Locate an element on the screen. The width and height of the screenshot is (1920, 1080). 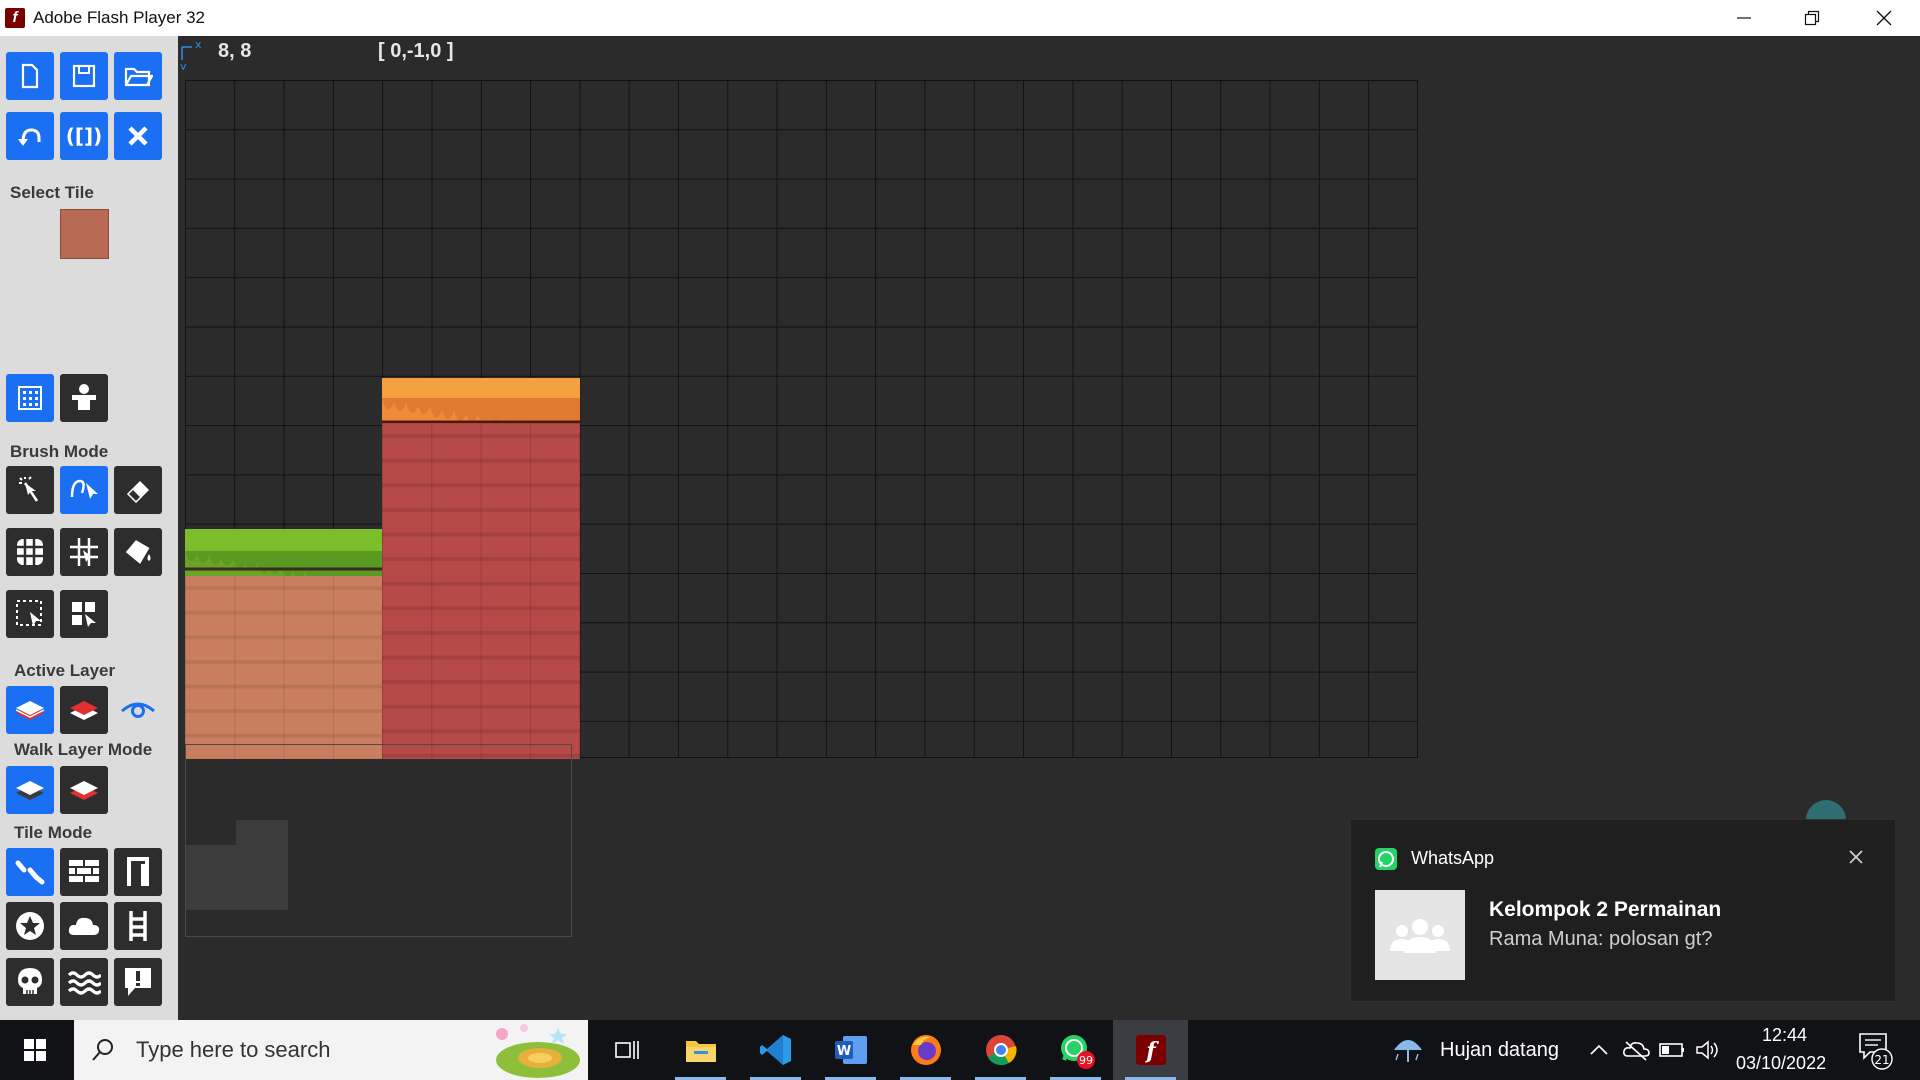
layer-front-button is located at coordinates (30, 710).